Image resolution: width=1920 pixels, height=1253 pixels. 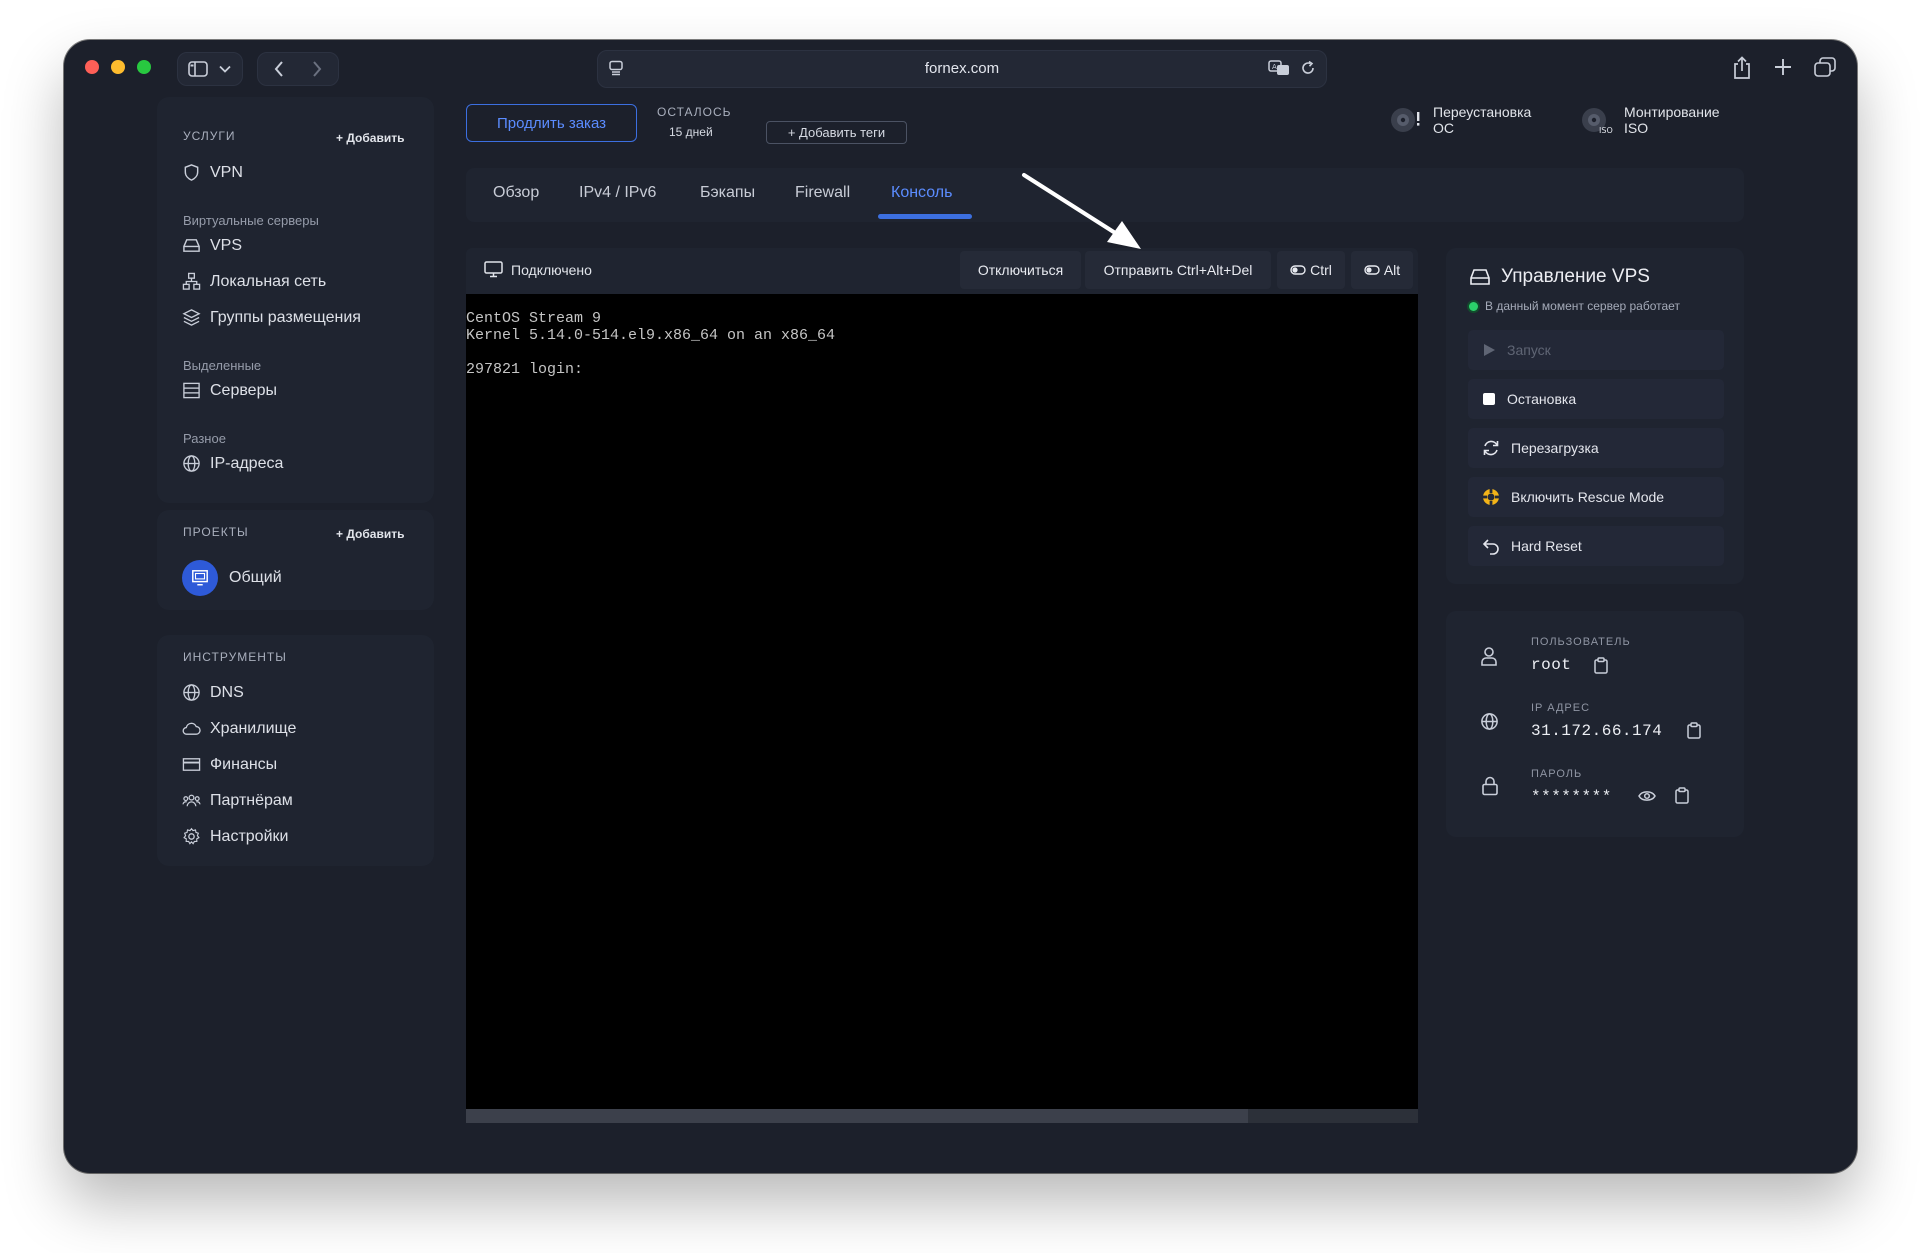 I want to click on console-toolbar, so click(x=942, y=271).